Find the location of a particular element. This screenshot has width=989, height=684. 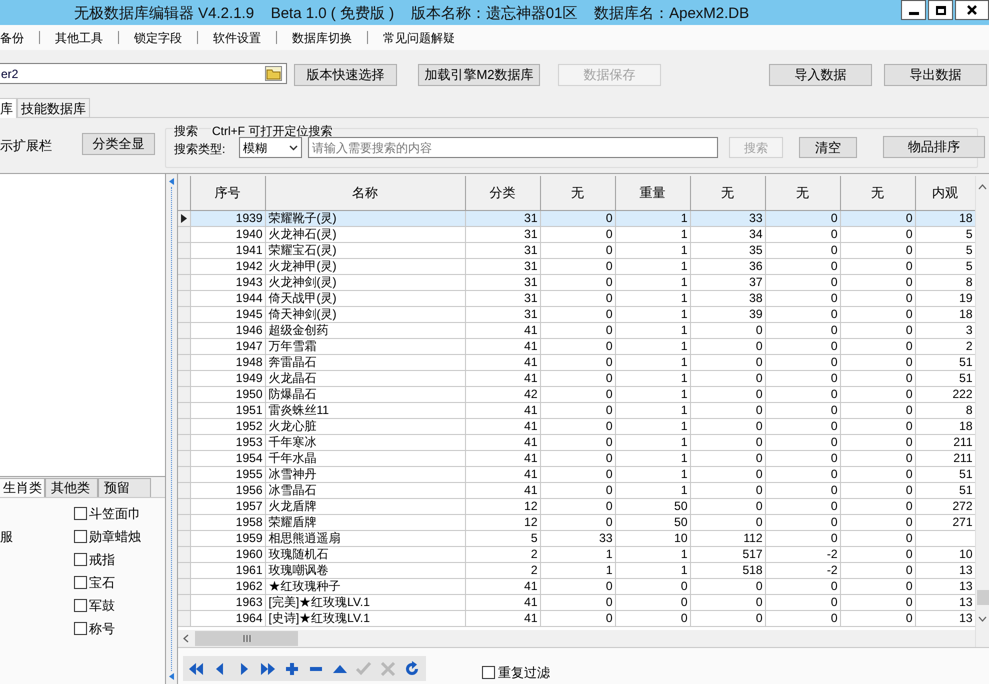

search-type-dropdown: 模糊 is located at coordinates (270, 147).